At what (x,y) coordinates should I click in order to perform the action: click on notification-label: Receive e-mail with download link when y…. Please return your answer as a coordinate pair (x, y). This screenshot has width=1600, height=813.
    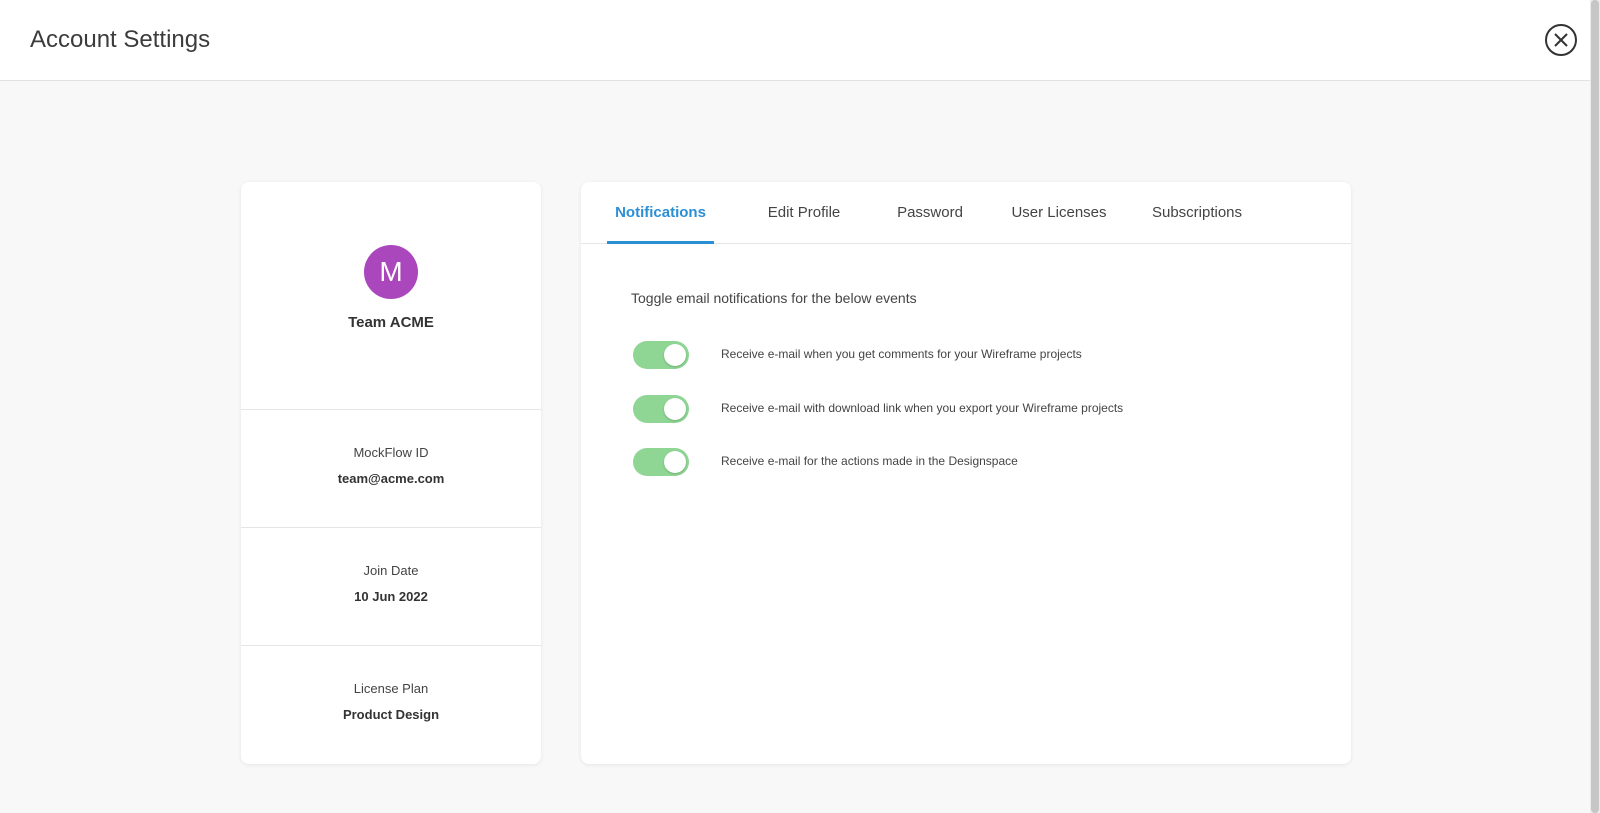
    Looking at the image, I should click on (922, 408).